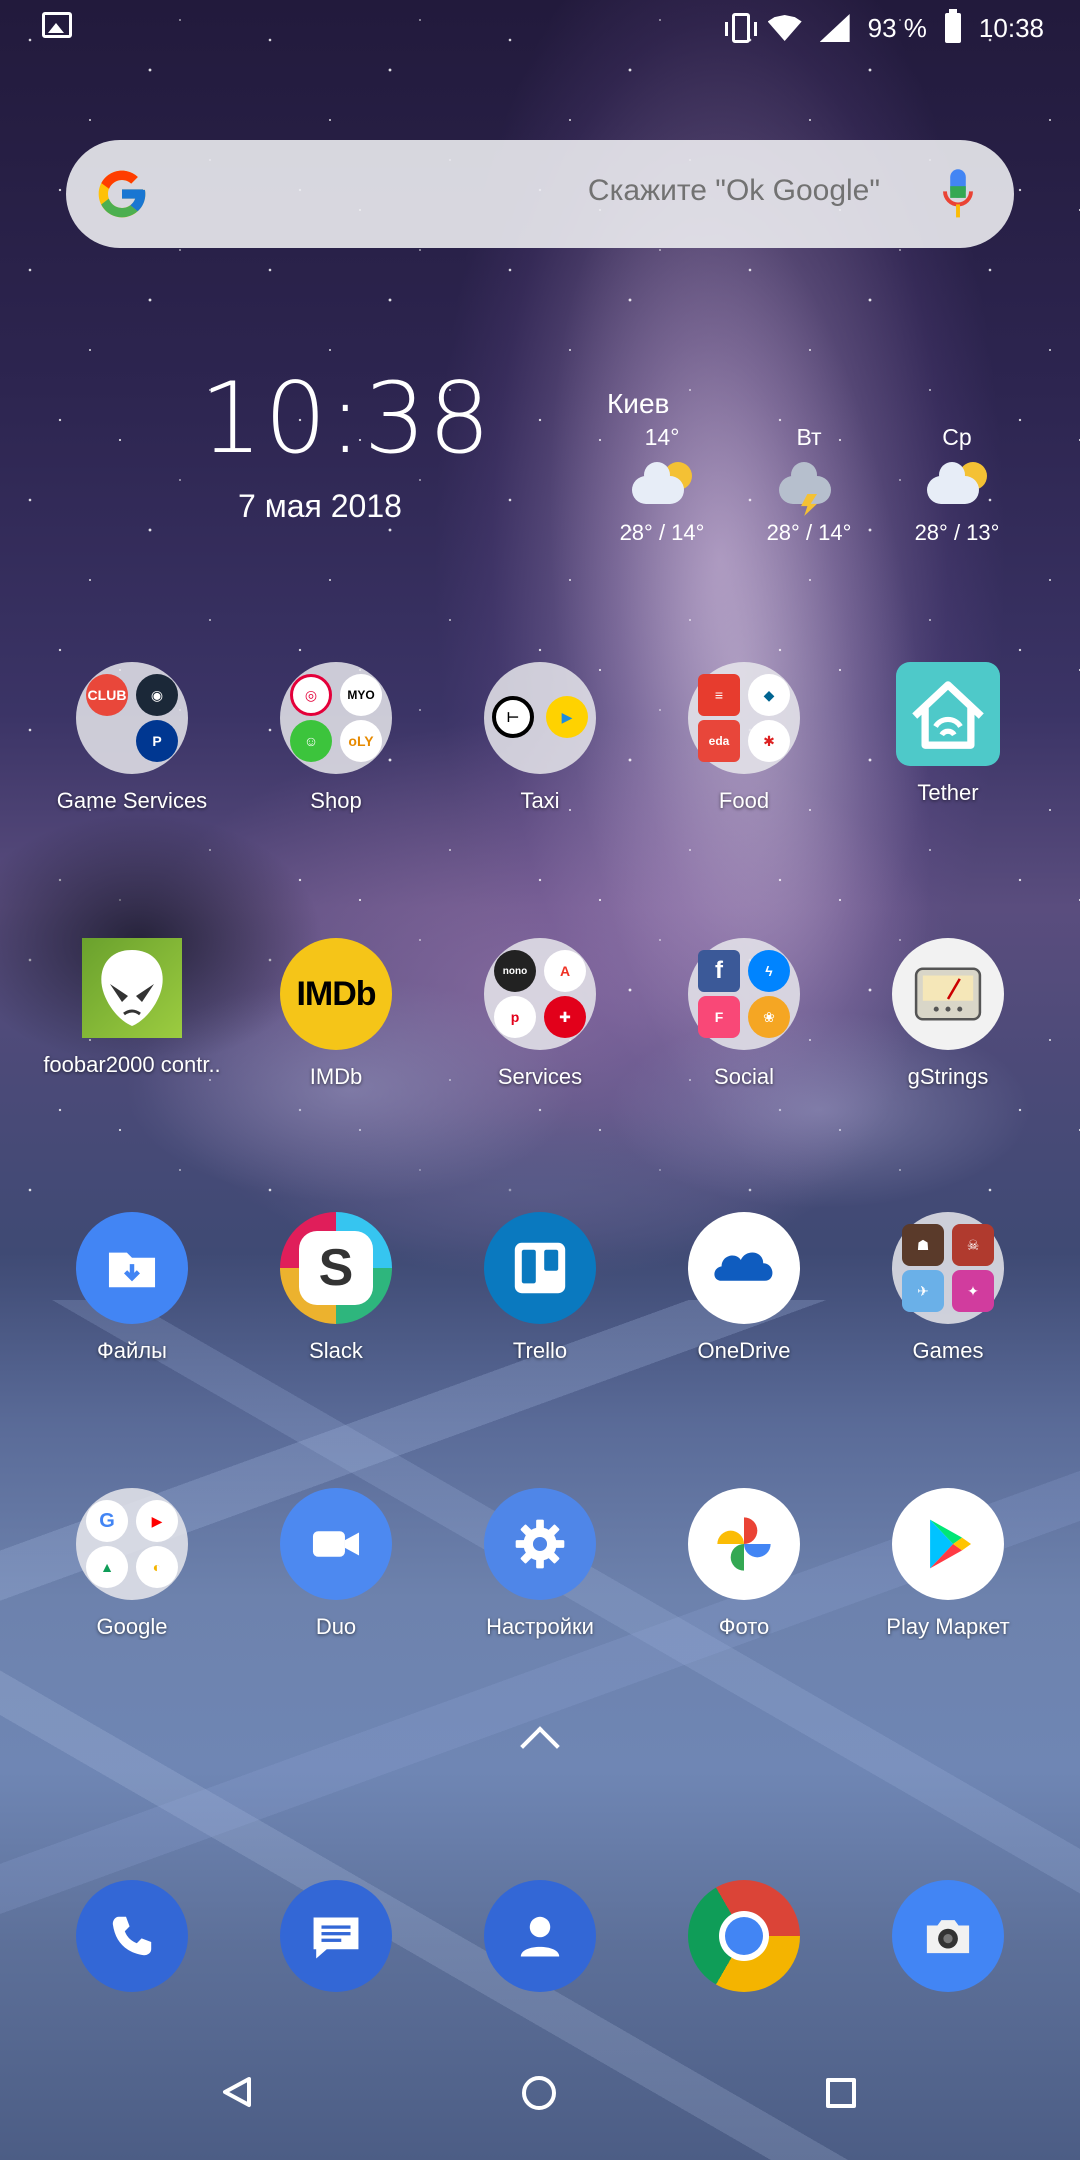  Describe the element at coordinates (540, 27) in the screenshot. I see `status-bar: 93 % 10:38` at that location.